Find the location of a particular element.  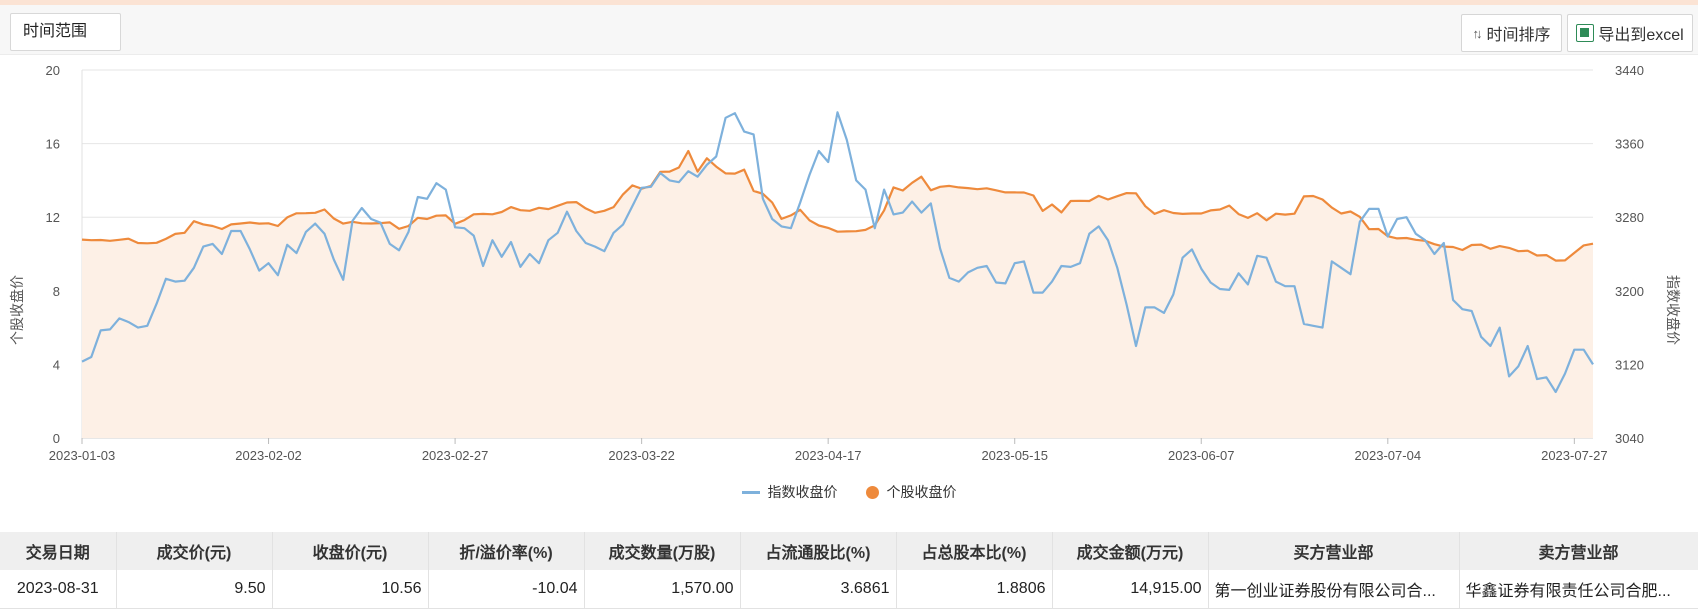

right-tick-label: 3200 is located at coordinates (1629, 291).